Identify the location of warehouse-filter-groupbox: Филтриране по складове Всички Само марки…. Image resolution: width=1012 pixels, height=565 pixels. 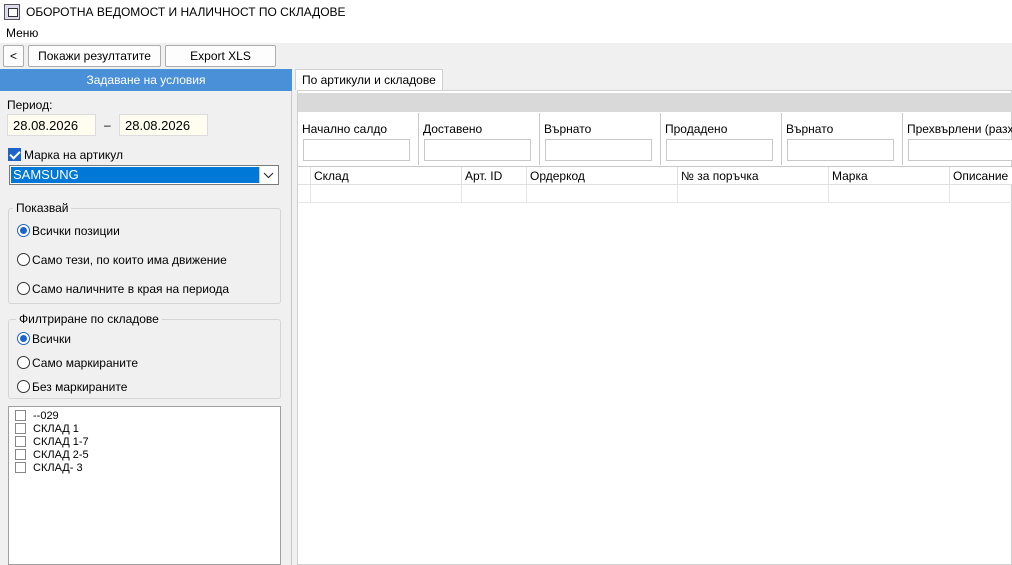
(144, 355).